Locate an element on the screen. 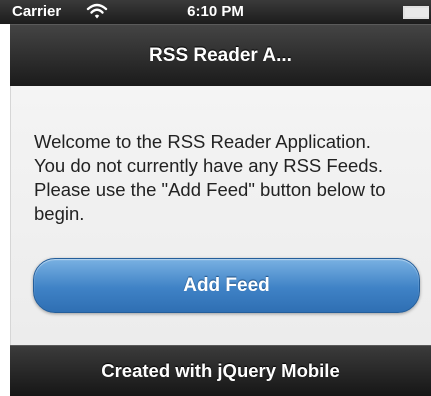 Image resolution: width=431 pixels, height=396 pixels. add-feed-label: Add Feed is located at coordinates (226, 285).